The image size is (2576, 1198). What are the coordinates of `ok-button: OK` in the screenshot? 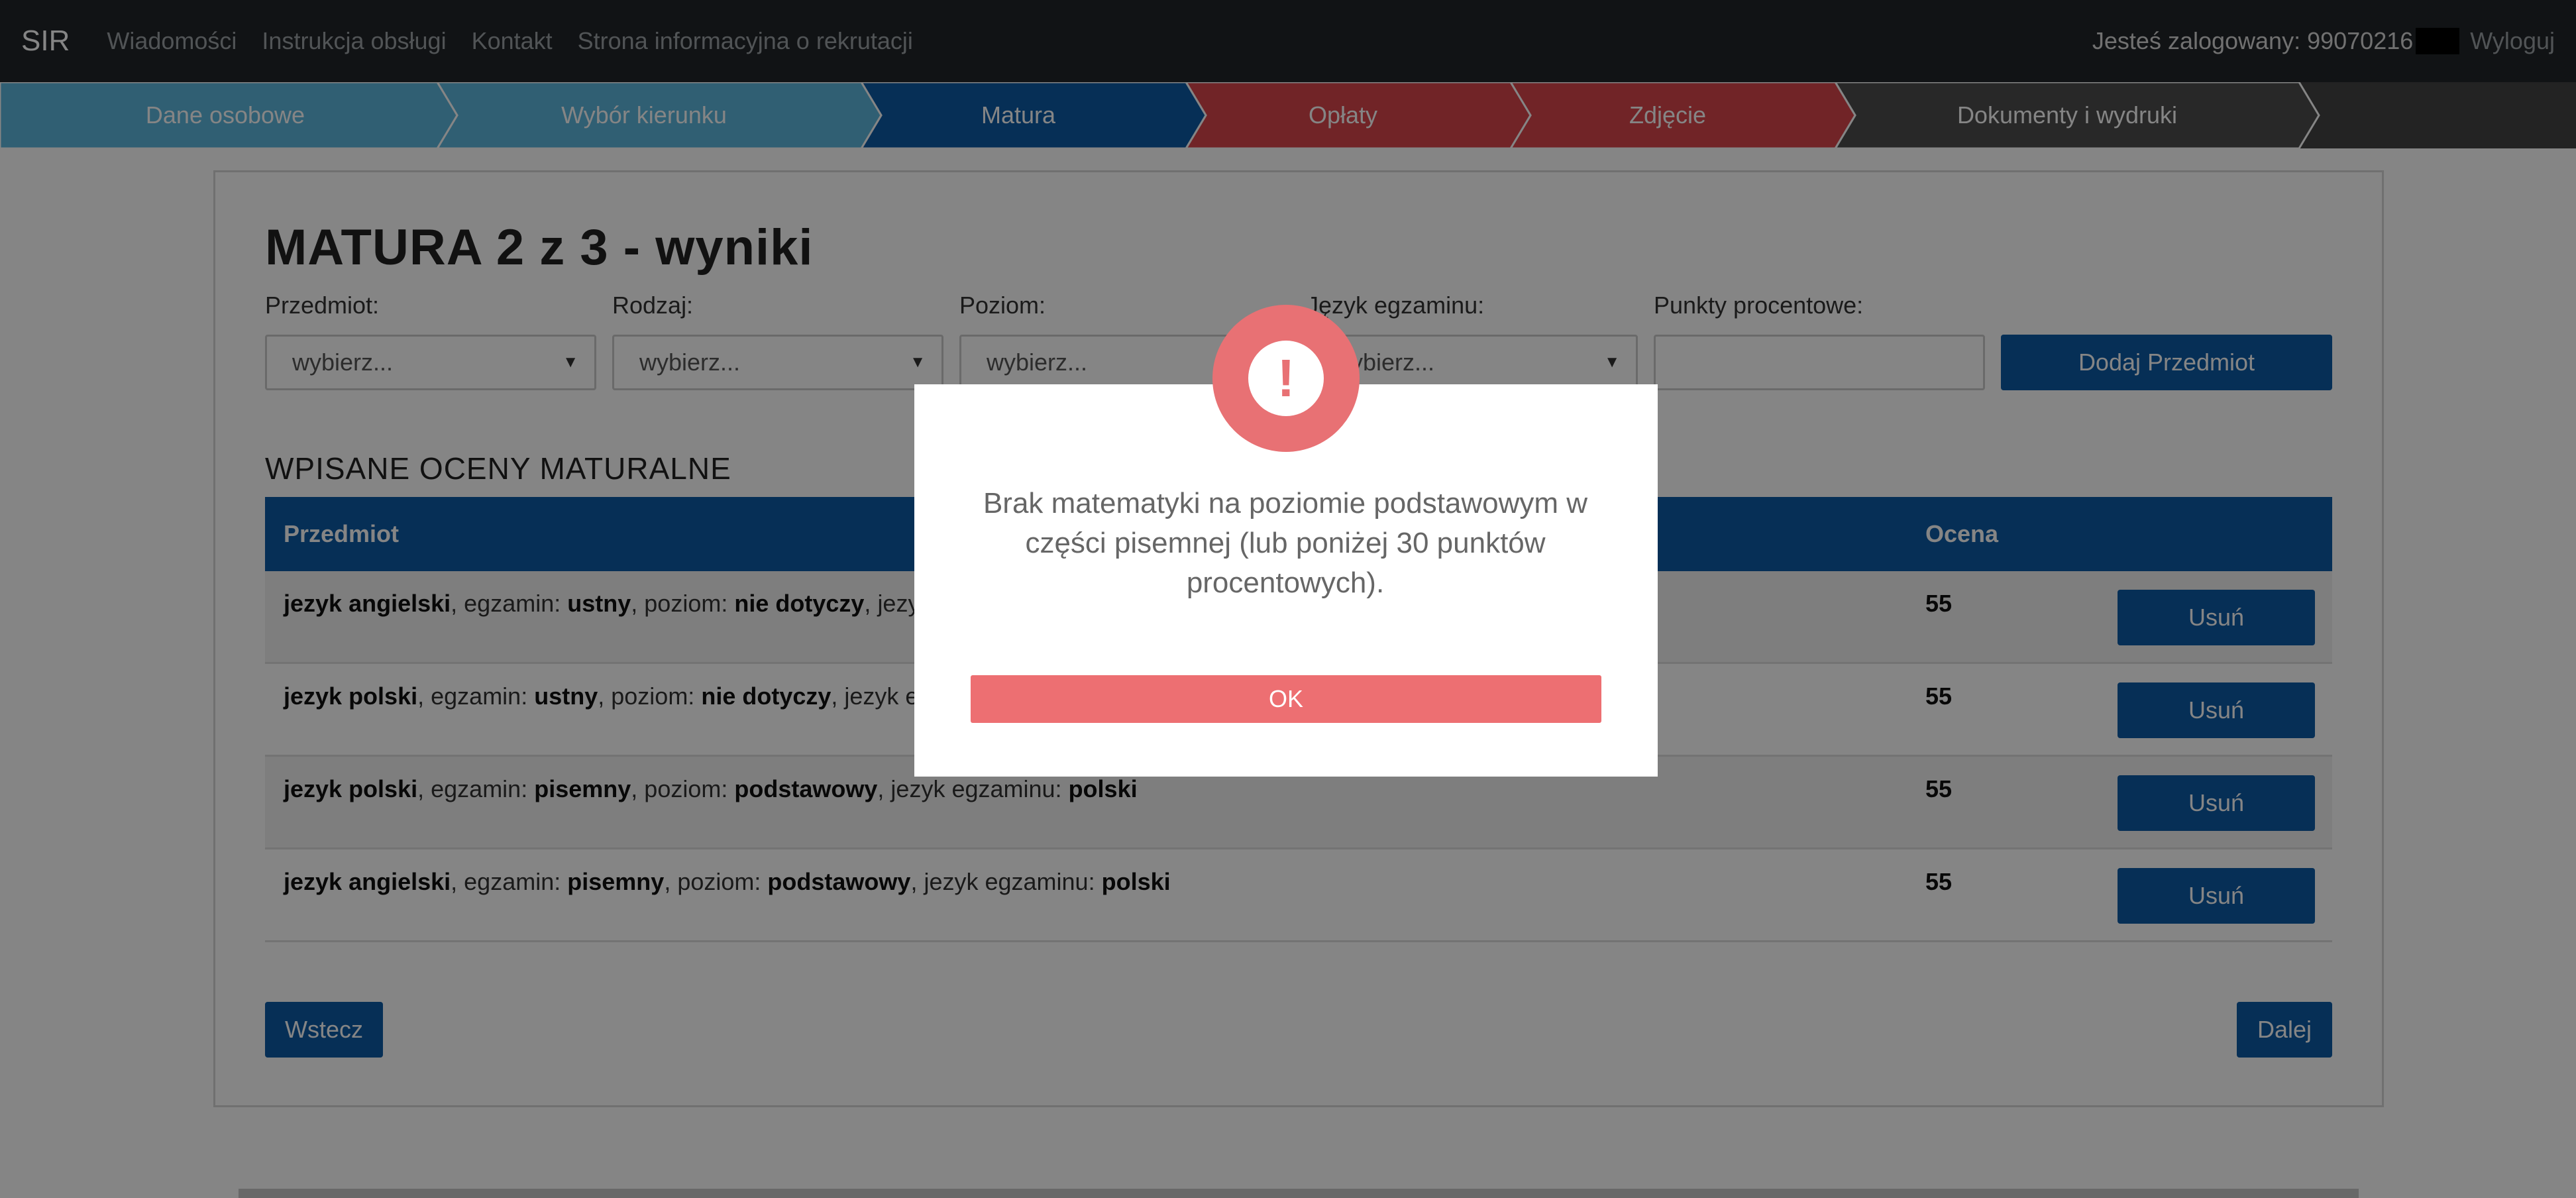 It's located at (1286, 699).